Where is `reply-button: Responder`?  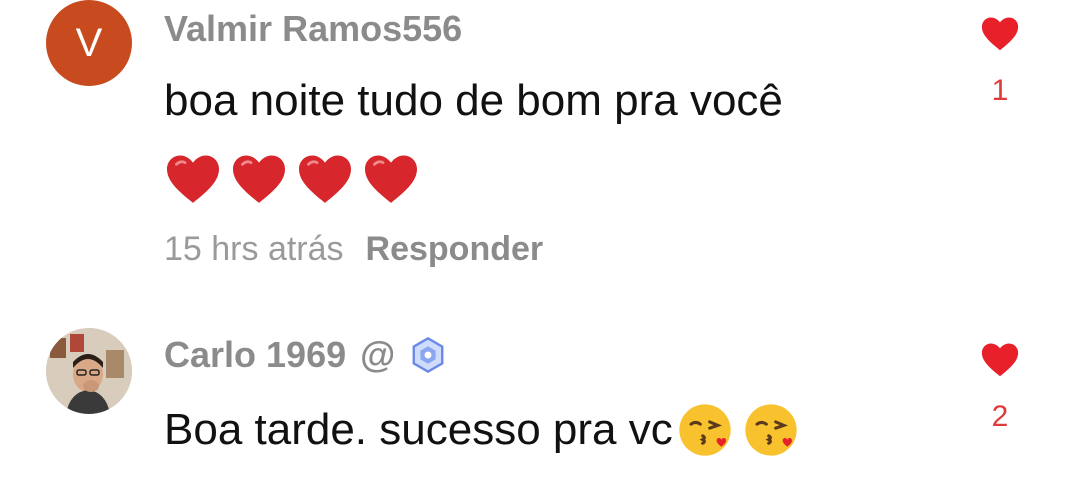 reply-button: Responder is located at coordinates (455, 249).